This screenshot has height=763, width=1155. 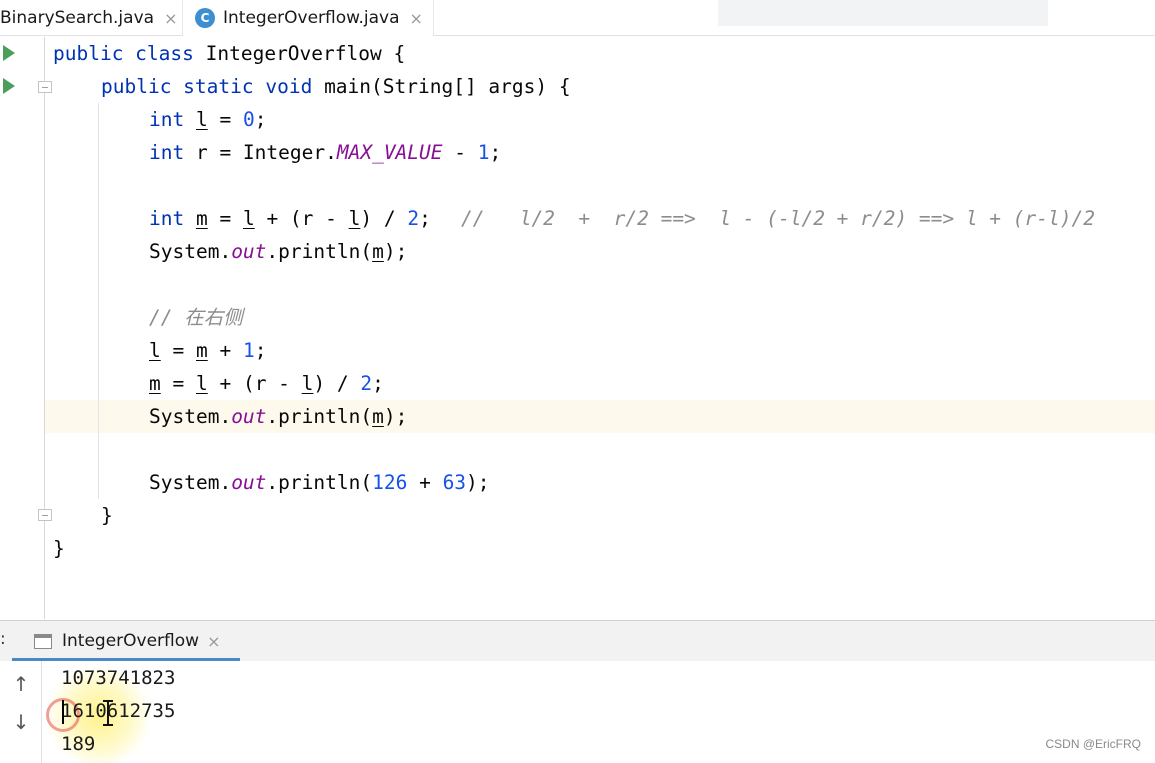 I want to click on code-line: int r = Integer.MAX_VALUE - 1;, so click(x=325, y=152).